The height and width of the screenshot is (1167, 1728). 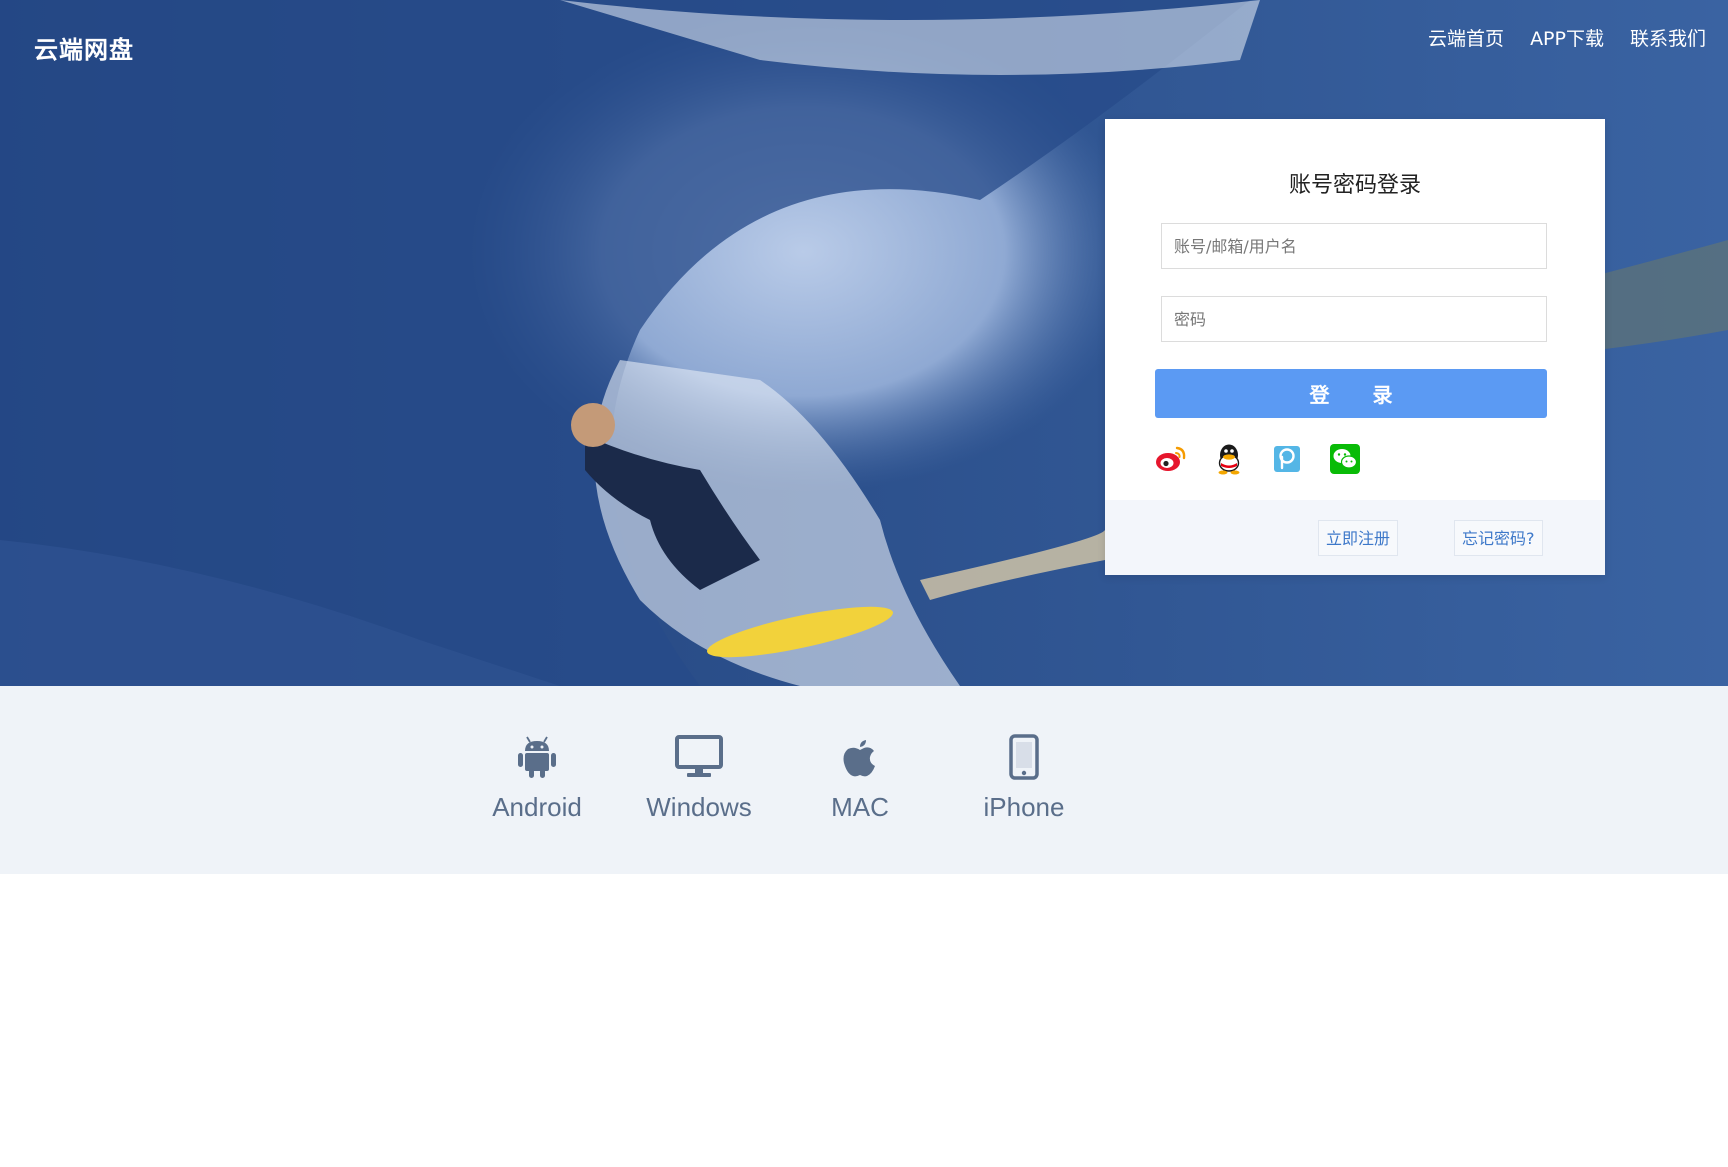 I want to click on site-logo: 云端网盘, so click(x=84, y=47).